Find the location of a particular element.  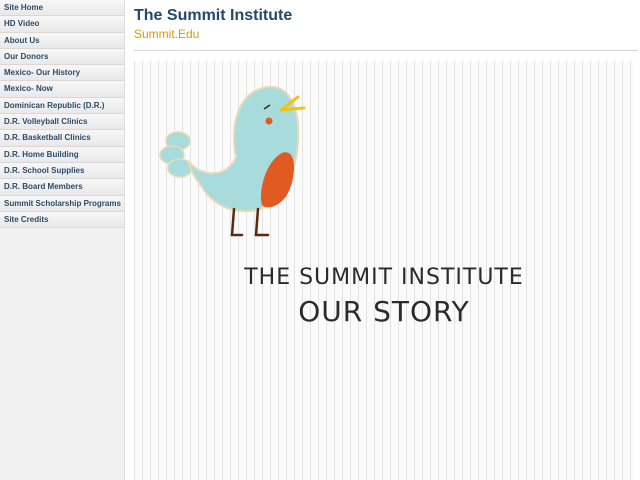

sidebar-item-board-members: D.R. Board Members is located at coordinates (62, 187).